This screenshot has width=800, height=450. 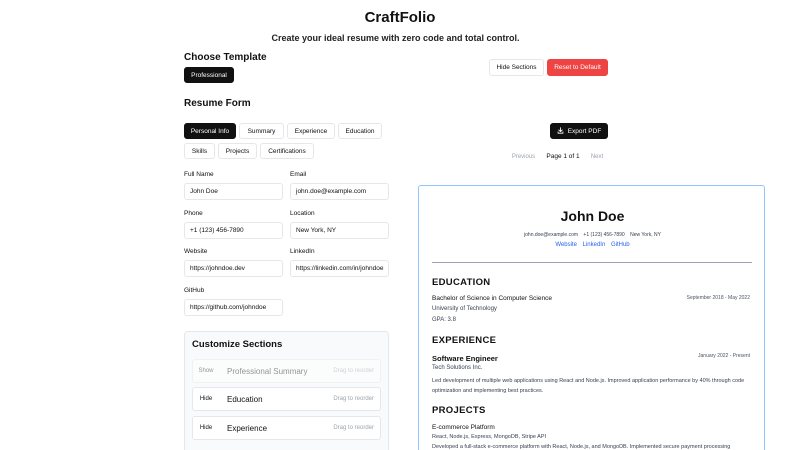 What do you see at coordinates (400, 17) in the screenshot?
I see `app-title: CraftFolio` at bounding box center [400, 17].